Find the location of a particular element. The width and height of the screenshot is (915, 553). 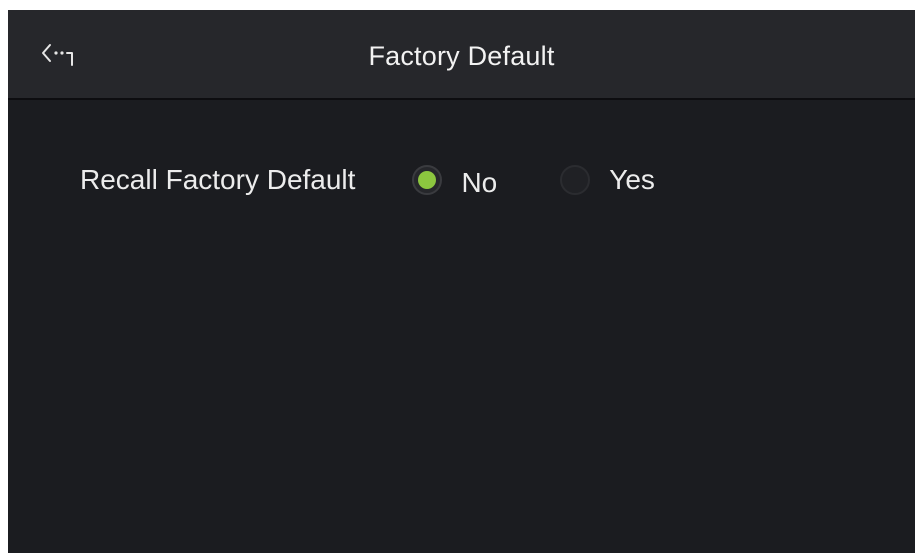

radio-option-no: No is located at coordinates (454, 180).